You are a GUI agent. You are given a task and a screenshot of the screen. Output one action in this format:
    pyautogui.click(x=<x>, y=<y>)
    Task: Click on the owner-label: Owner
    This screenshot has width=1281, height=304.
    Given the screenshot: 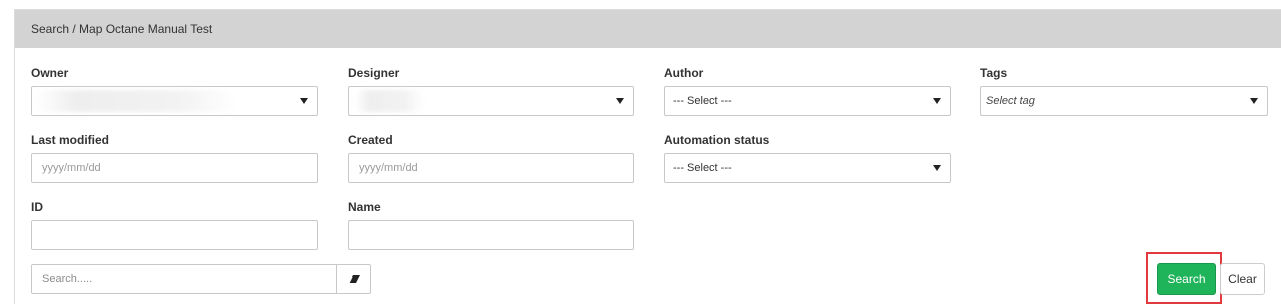 What is the action you would take?
    pyautogui.click(x=50, y=73)
    